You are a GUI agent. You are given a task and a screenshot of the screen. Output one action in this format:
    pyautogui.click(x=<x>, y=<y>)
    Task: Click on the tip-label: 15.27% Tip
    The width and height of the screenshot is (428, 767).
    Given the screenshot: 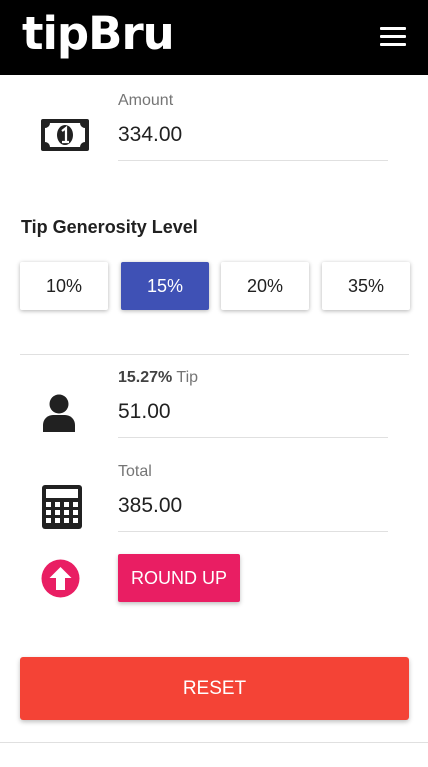 What is the action you would take?
    pyautogui.click(x=158, y=378)
    